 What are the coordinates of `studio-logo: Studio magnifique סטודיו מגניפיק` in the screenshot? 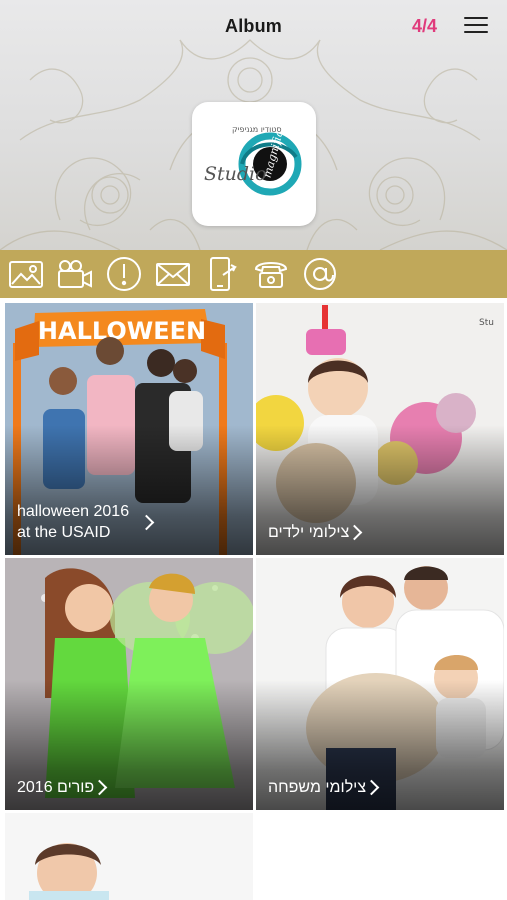 It's located at (254, 164).